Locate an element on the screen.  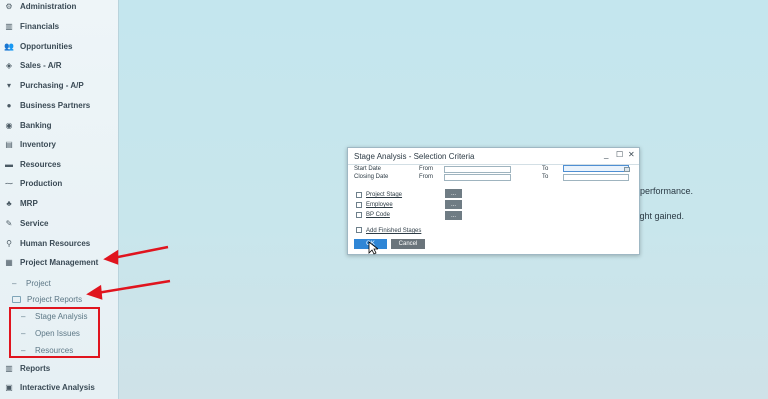
add-finished-stages-label: Add Finished Stages is located at coordinates (394, 231).